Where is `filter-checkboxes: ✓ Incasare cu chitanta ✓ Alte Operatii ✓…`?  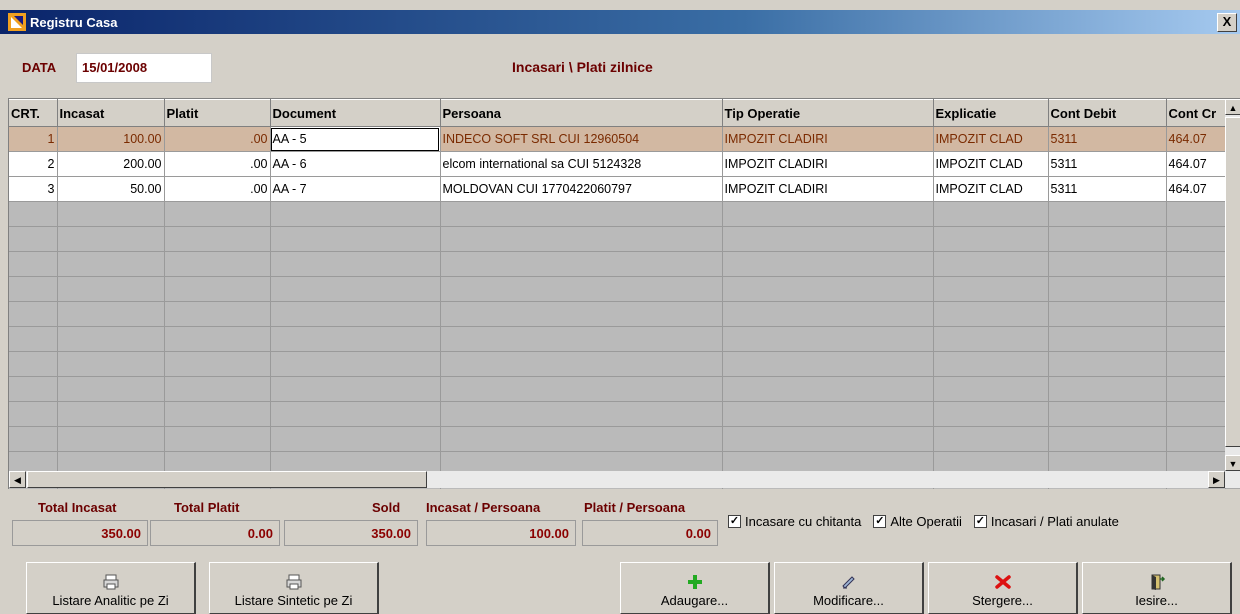
filter-checkboxes: ✓ Incasare cu chitanta ✓ Alte Operatii ✓… is located at coordinates (923, 521).